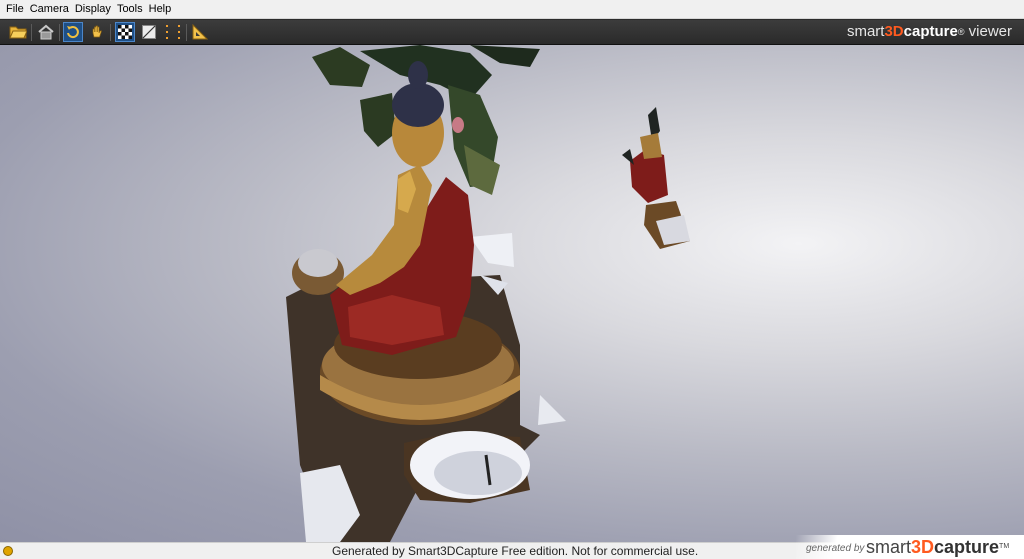  I want to click on flower-petal, so click(458, 125).